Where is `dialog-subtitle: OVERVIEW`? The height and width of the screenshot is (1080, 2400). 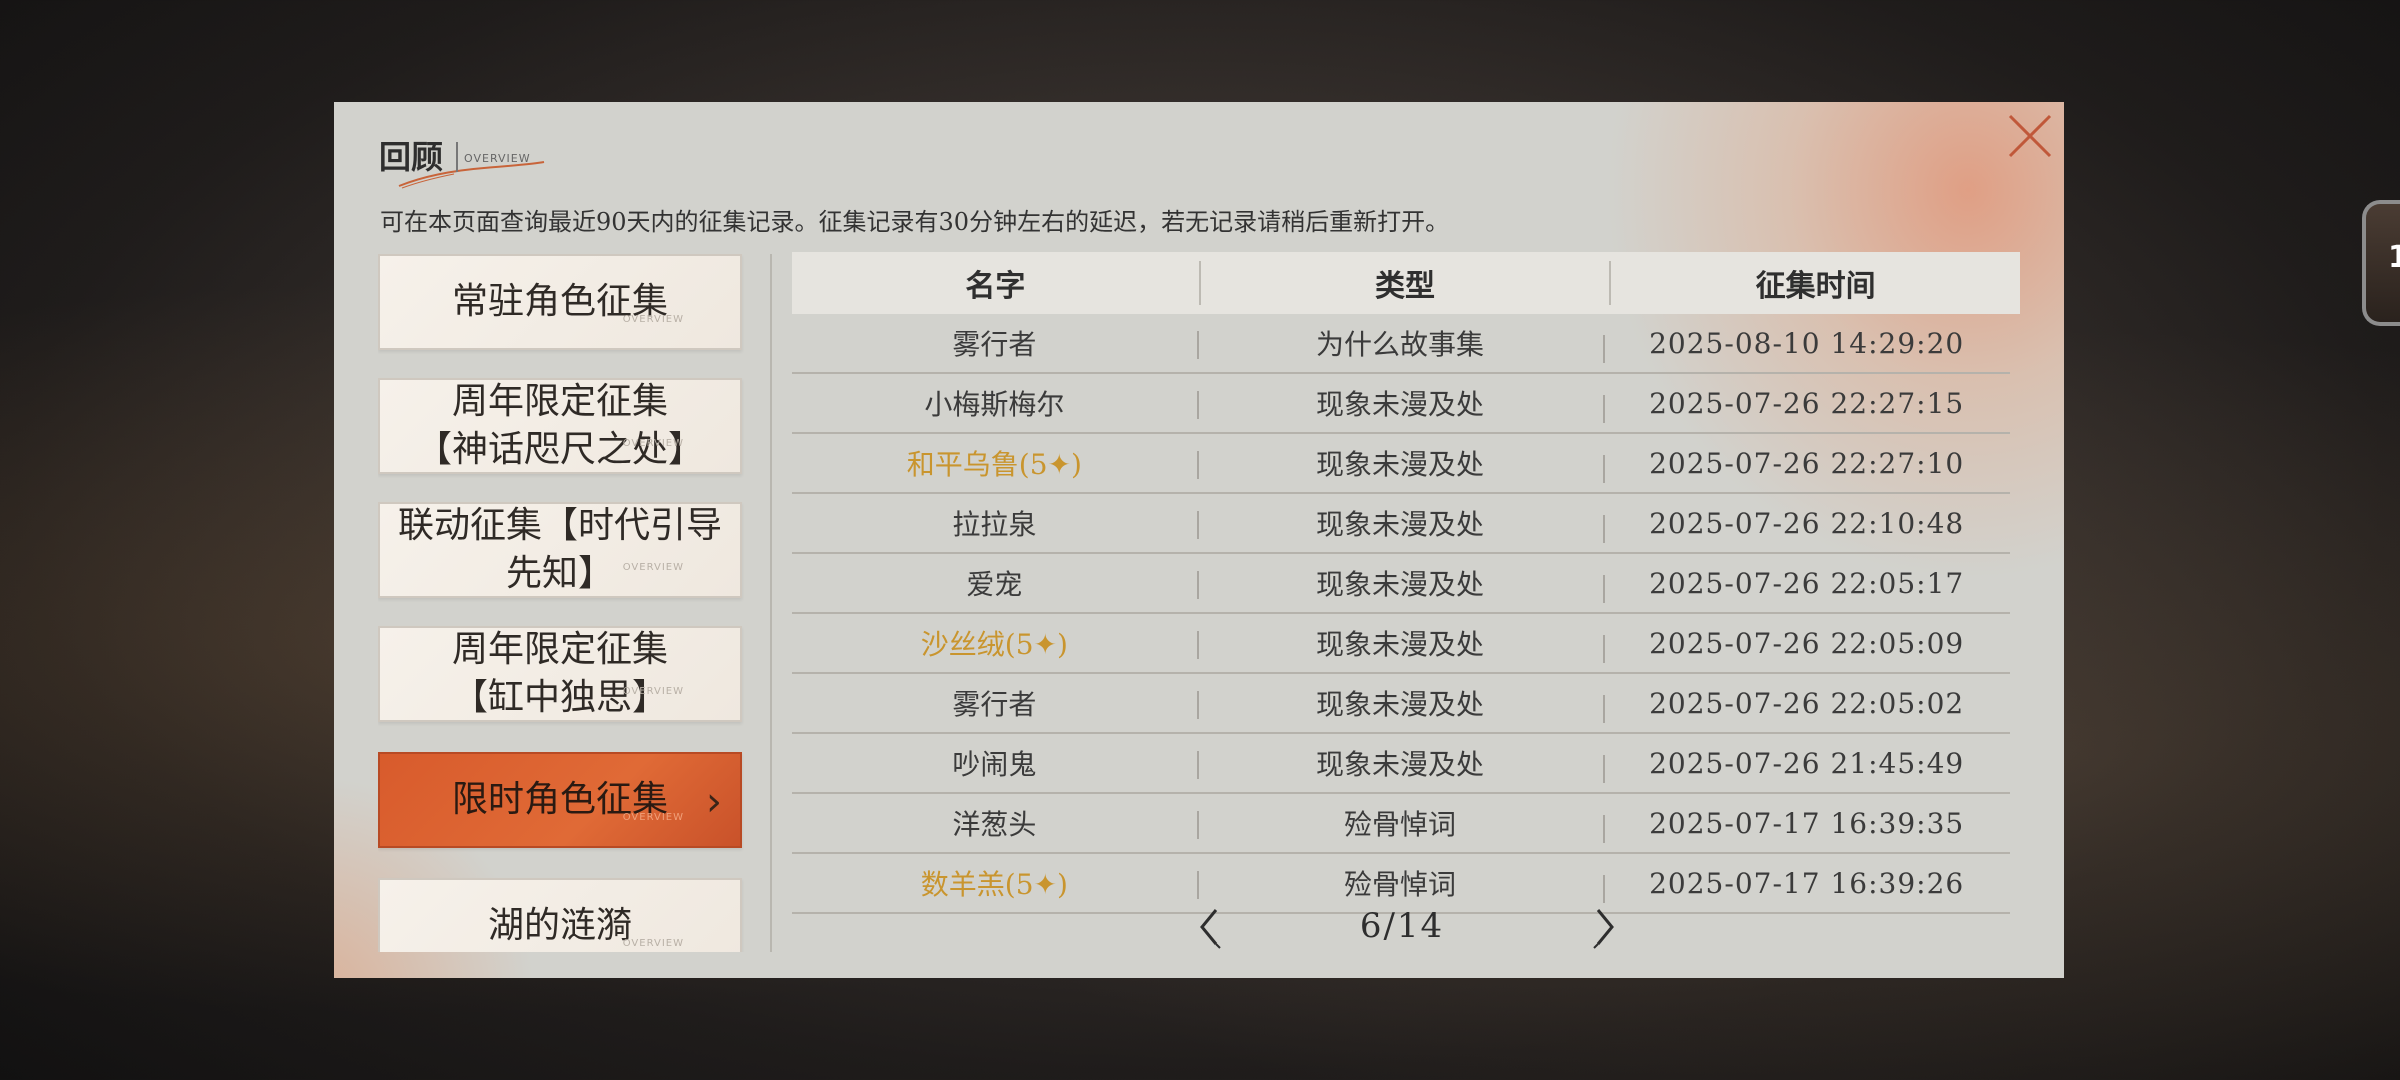 dialog-subtitle: OVERVIEW is located at coordinates (497, 158).